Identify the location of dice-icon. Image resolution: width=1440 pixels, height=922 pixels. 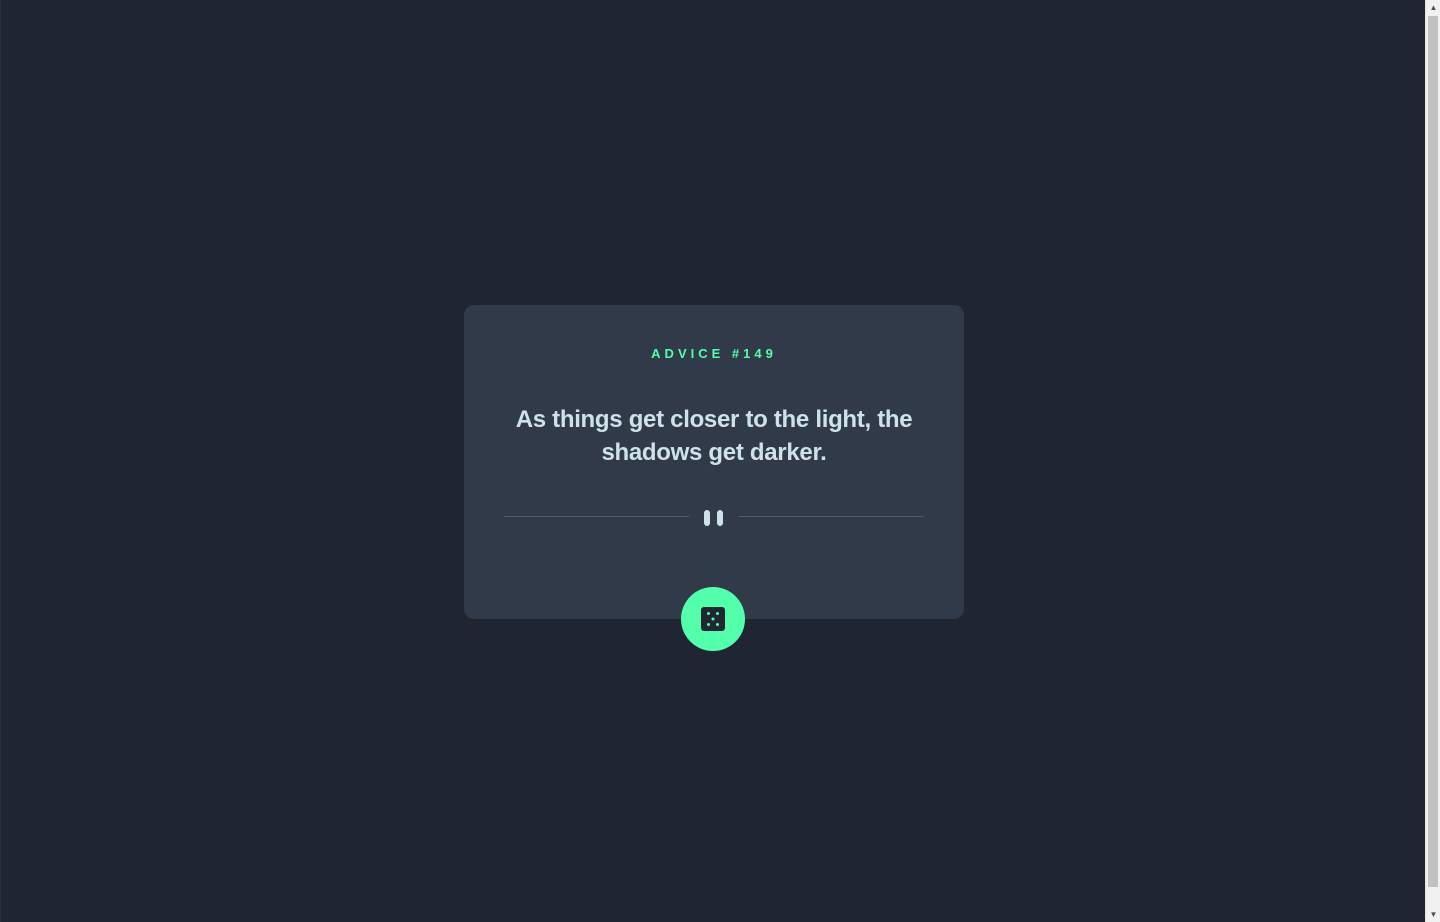
(713, 619).